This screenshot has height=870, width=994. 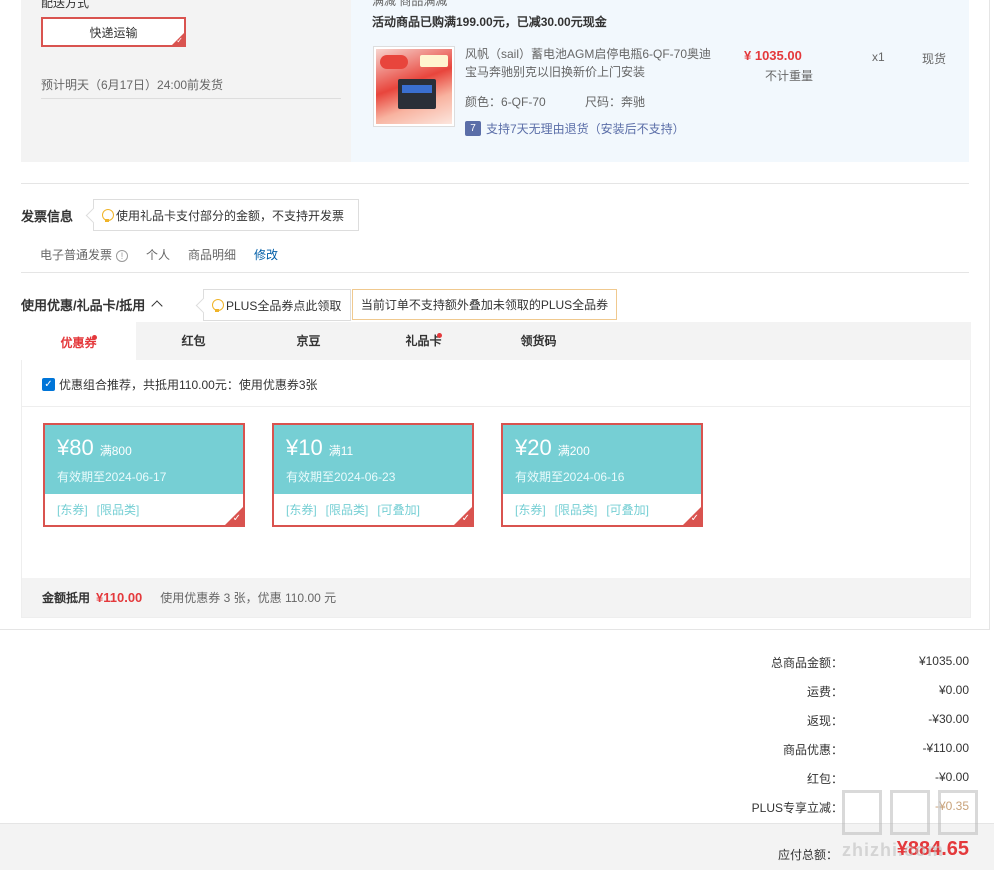 What do you see at coordinates (230, 215) in the screenshot?
I see `invoice-tip-text: 使用礼品卡支付部分的金额，不支持开发票` at bounding box center [230, 215].